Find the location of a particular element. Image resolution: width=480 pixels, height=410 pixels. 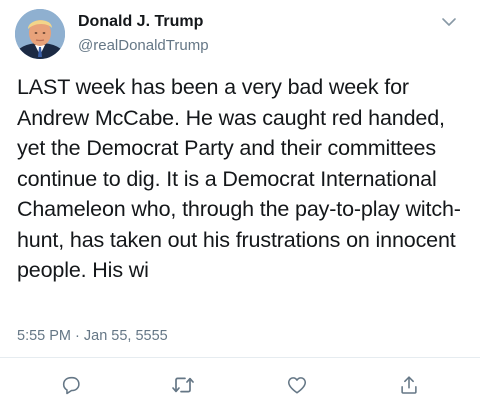

share-icon is located at coordinates (409, 385).